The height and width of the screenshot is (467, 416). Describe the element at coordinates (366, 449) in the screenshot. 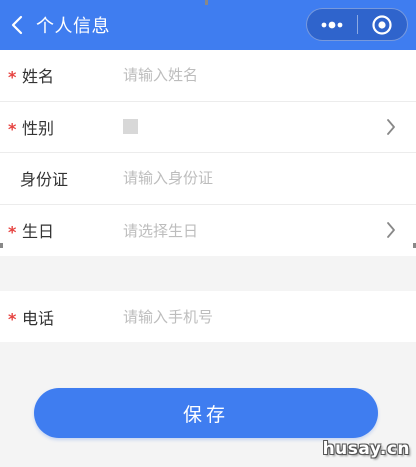

I see `watermark: husay.cn` at that location.